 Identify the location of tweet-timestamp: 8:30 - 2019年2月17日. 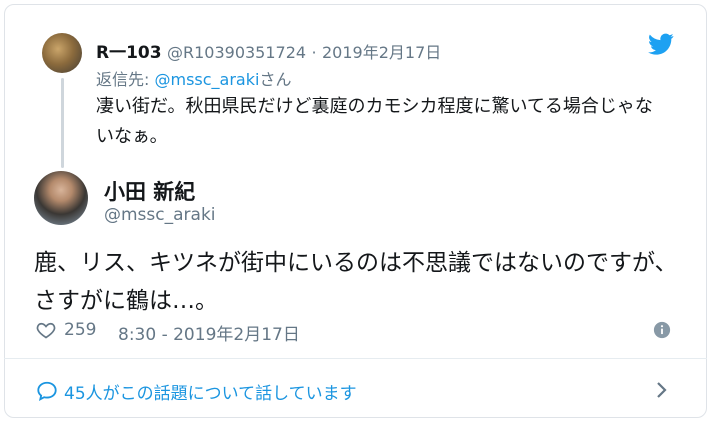
(209, 332).